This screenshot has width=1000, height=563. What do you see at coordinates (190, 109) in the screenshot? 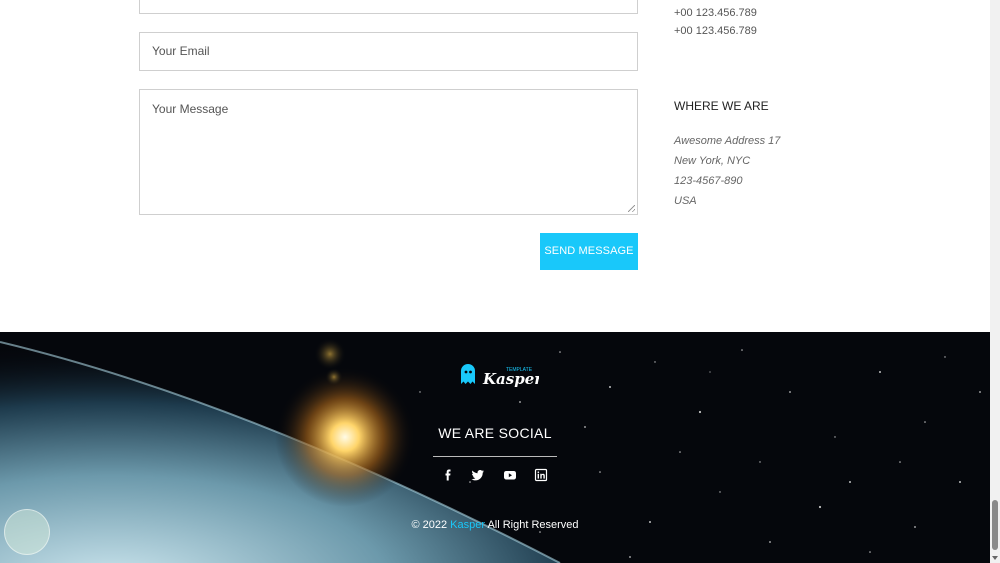
I see `message-placeholder: Your Message` at bounding box center [190, 109].